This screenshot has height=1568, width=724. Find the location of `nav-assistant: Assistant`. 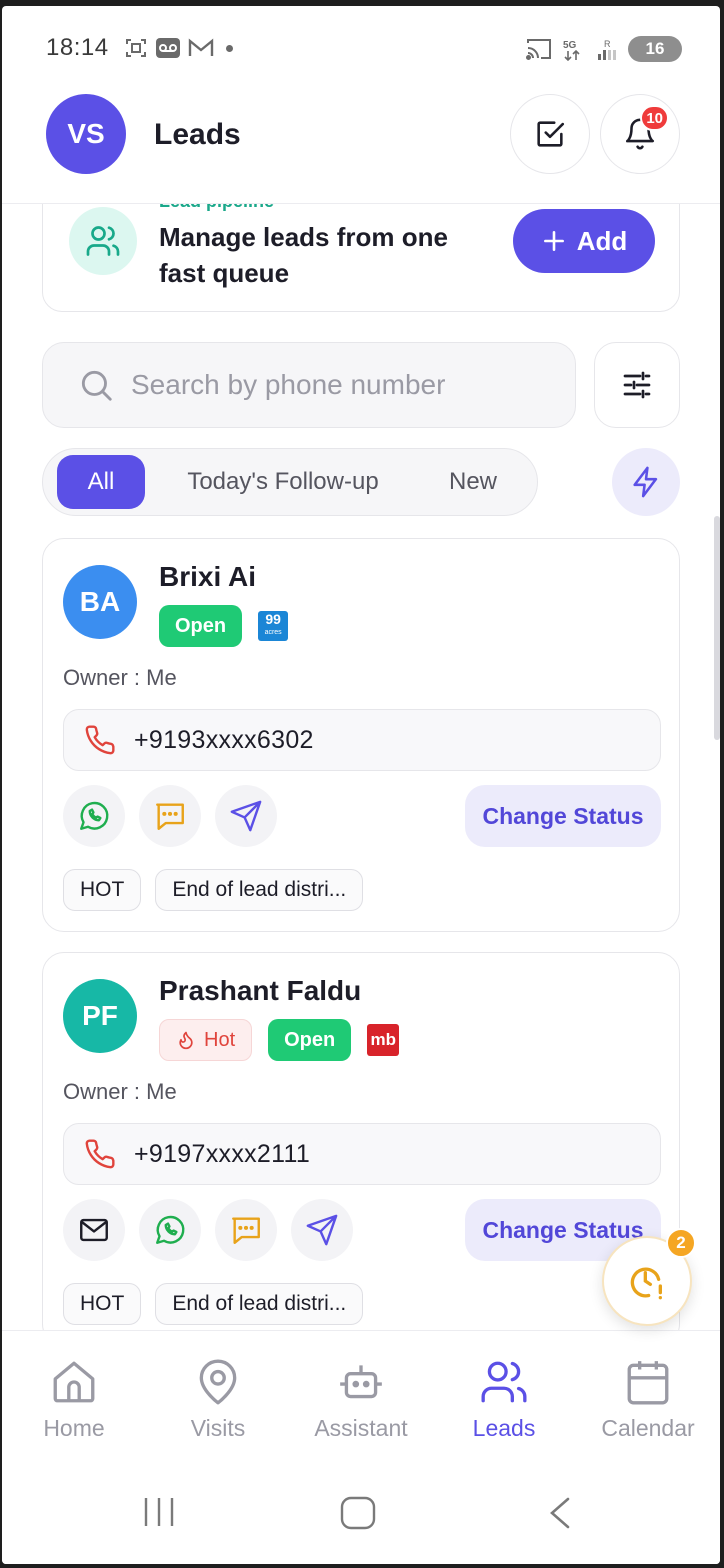

nav-assistant: Assistant is located at coordinates (361, 1399).